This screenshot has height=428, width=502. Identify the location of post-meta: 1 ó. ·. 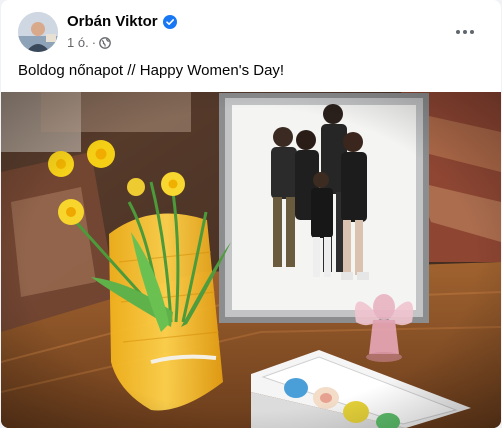
(89, 42).